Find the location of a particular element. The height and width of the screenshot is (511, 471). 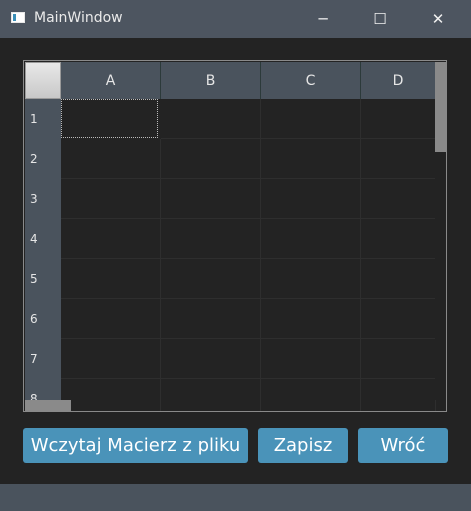

title-bar: MainWindow ─ ☐ ✕ is located at coordinates (235, 19).